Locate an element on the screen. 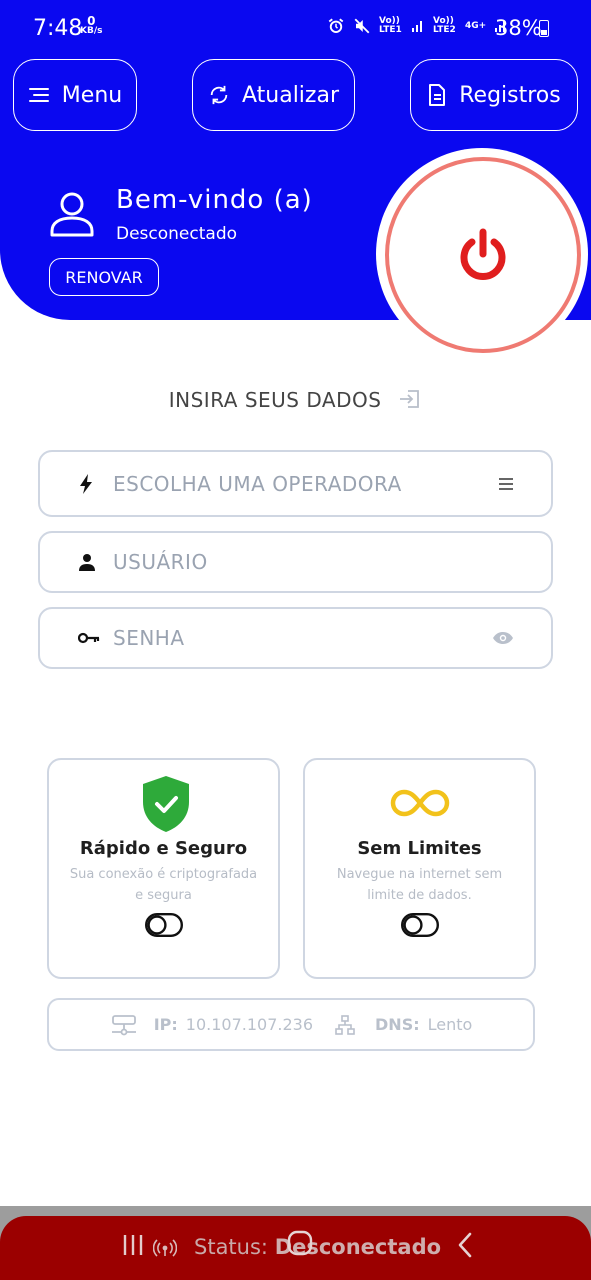  feature-card-description: Navegue na internet sem limite de dados. is located at coordinates (419, 885).